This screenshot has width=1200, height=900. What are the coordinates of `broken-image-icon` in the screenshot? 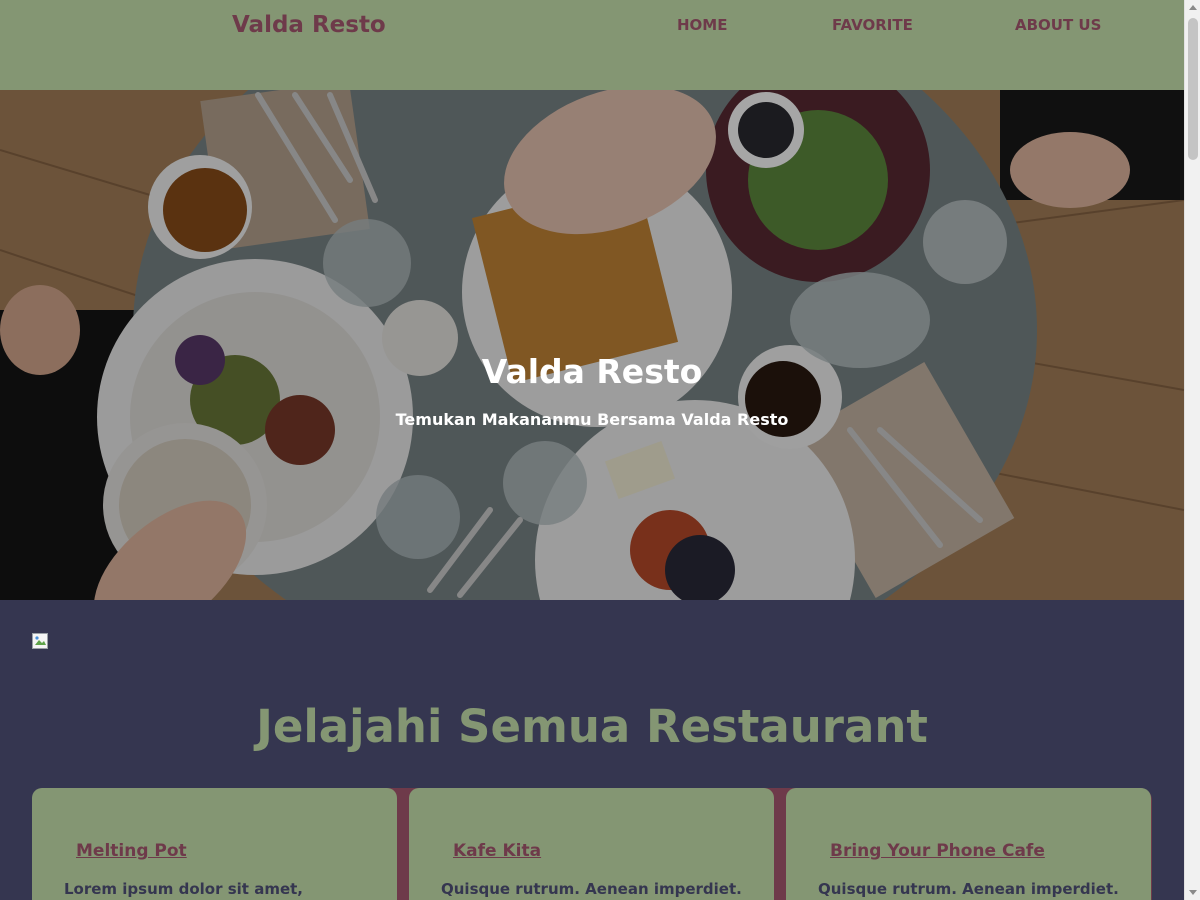 It's located at (40, 641).